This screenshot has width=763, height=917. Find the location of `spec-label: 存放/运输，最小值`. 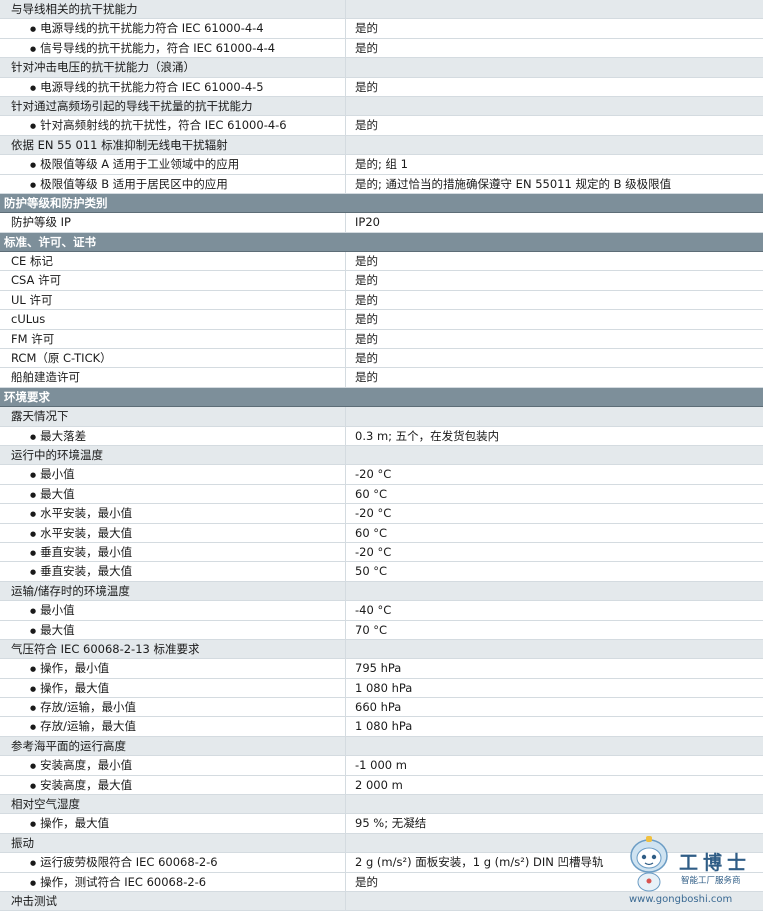

spec-label: 存放/运输，最小值 is located at coordinates (172, 707).